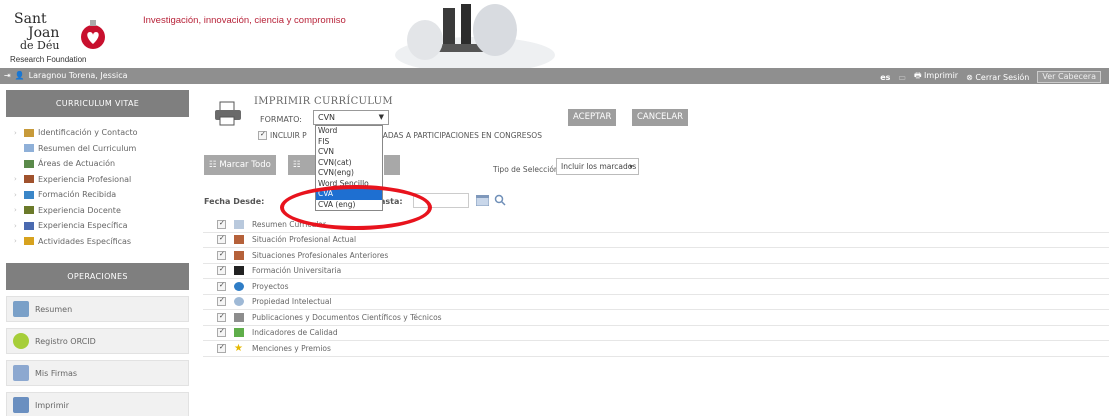 This screenshot has height=416, width=1109. Describe the element at coordinates (101, 164) in the screenshot. I see `sidebar-item-areas: Áreas de Actuación` at that location.